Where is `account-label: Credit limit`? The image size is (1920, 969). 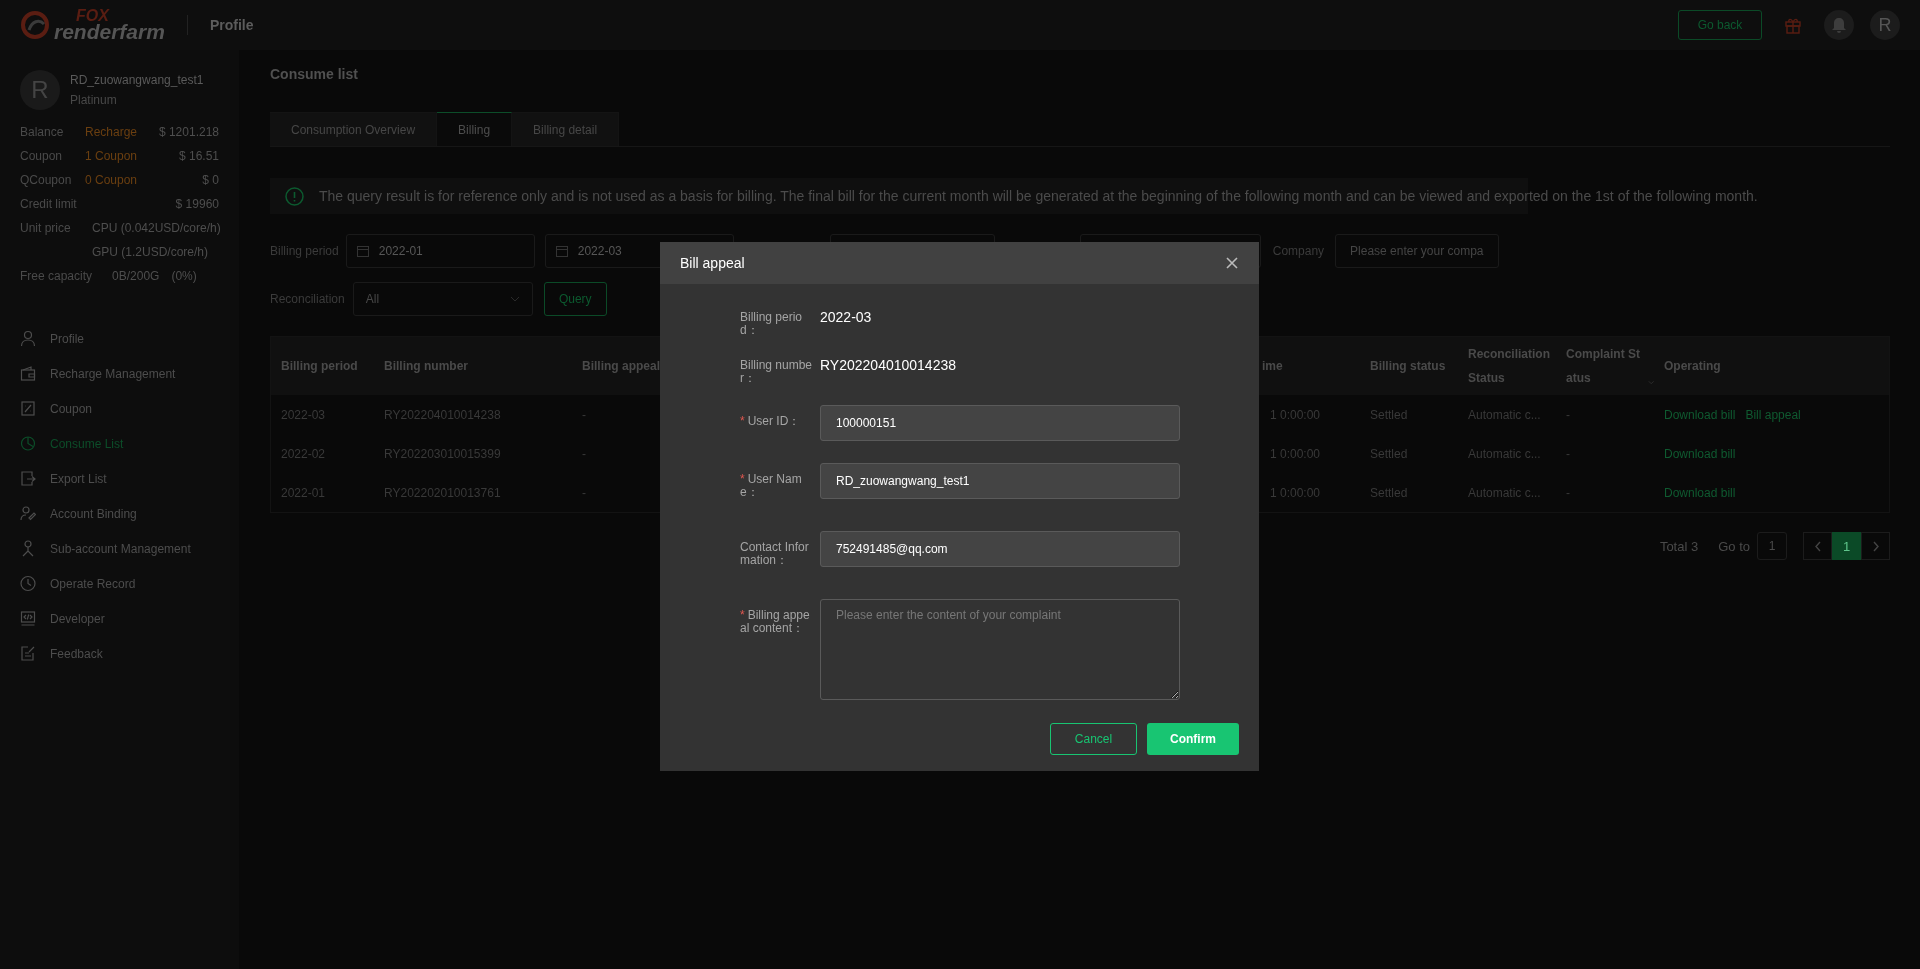
account-label: Credit limit is located at coordinates (49, 204).